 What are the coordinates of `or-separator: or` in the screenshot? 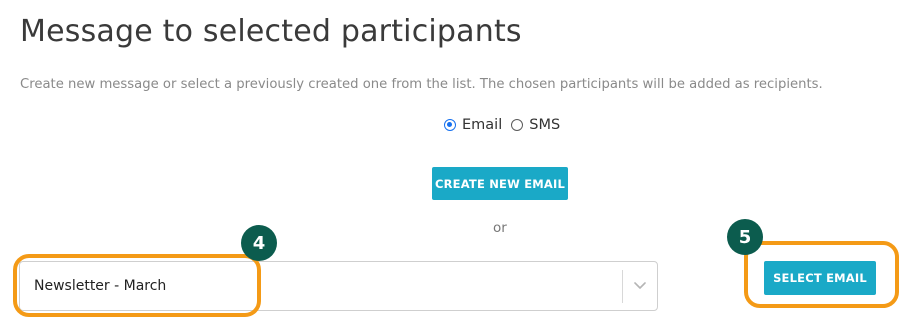 It's located at (500, 228).